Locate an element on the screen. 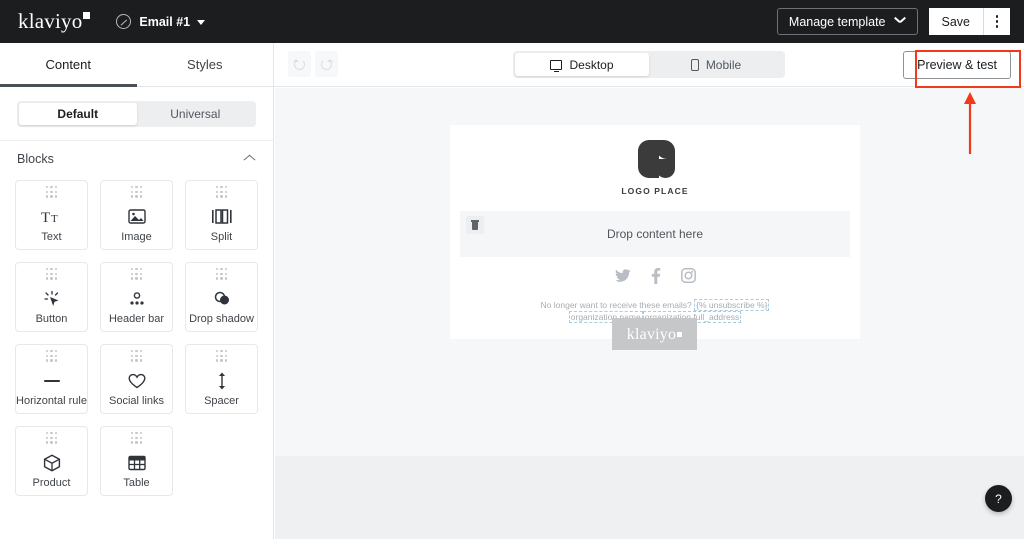  monitor-icon is located at coordinates (556, 66).